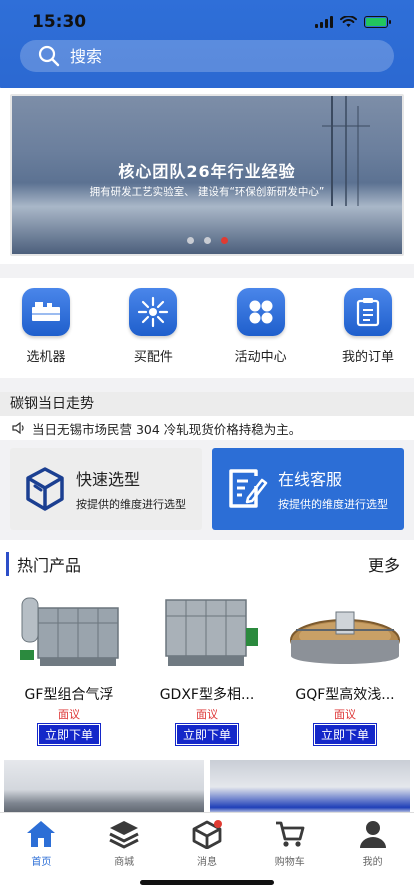 The height and width of the screenshot is (896, 414). Describe the element at coordinates (310, 479) in the screenshot. I see `online-service-title: 在线客服` at that location.